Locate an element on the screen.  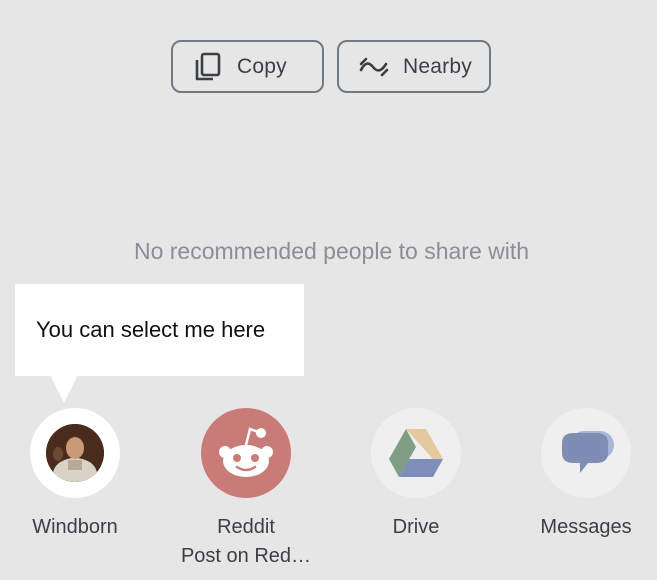
reddit-icon is located at coordinates (246, 453).